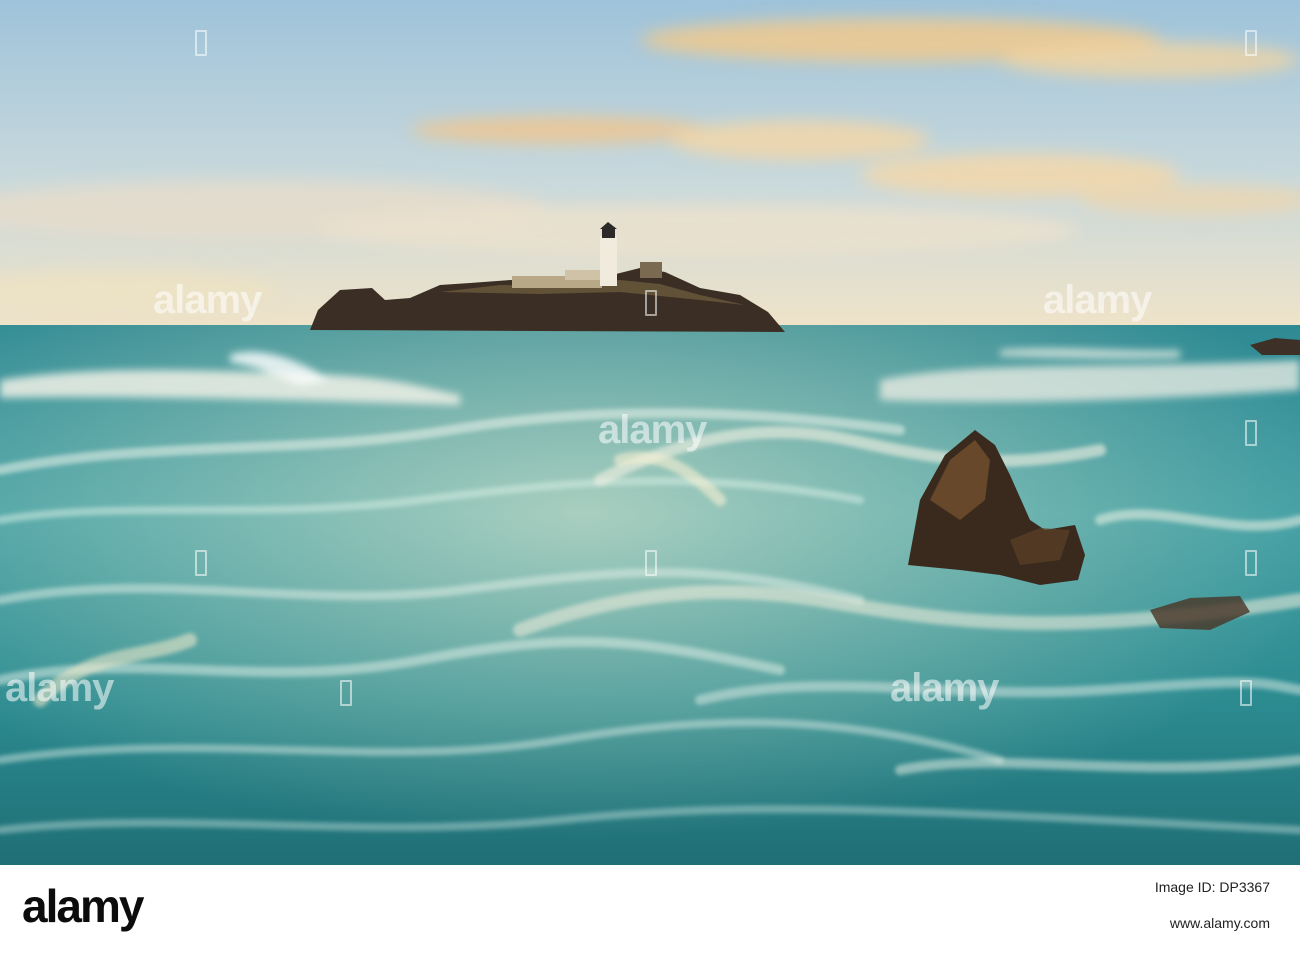  What do you see at coordinates (83, 906) in the screenshot?
I see `brand-logo: alamy` at bounding box center [83, 906].